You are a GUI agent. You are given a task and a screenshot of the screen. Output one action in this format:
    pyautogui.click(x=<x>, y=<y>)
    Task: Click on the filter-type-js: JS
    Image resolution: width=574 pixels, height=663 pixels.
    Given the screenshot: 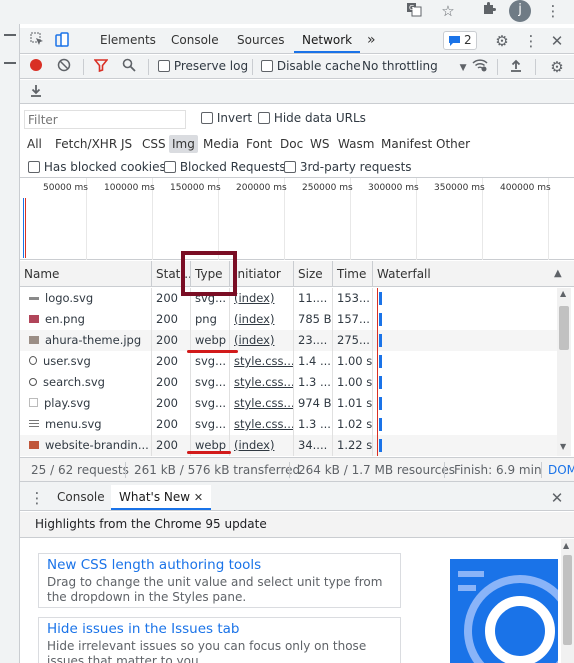 What is the action you would take?
    pyautogui.click(x=126, y=144)
    